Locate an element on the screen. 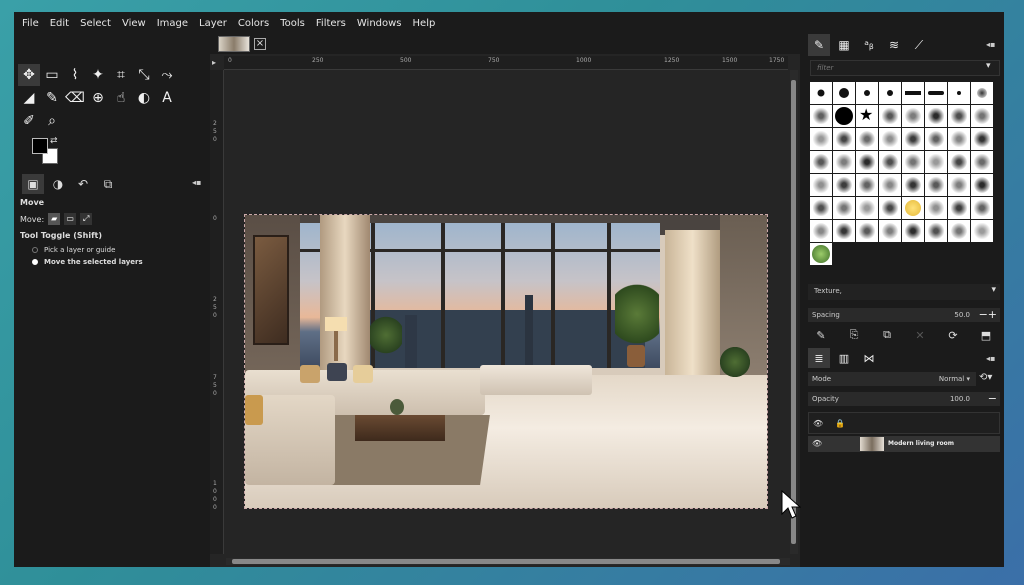 Image resolution: width=1024 pixels, height=585 pixels. delete-brush-icon: ✕ is located at coordinates (920, 335).